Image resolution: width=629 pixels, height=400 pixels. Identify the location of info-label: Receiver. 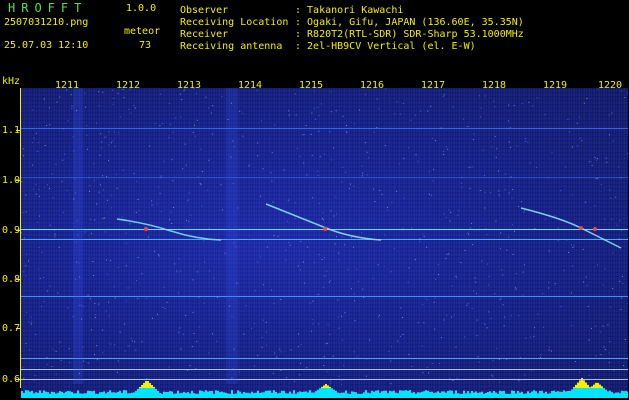
(204, 34).